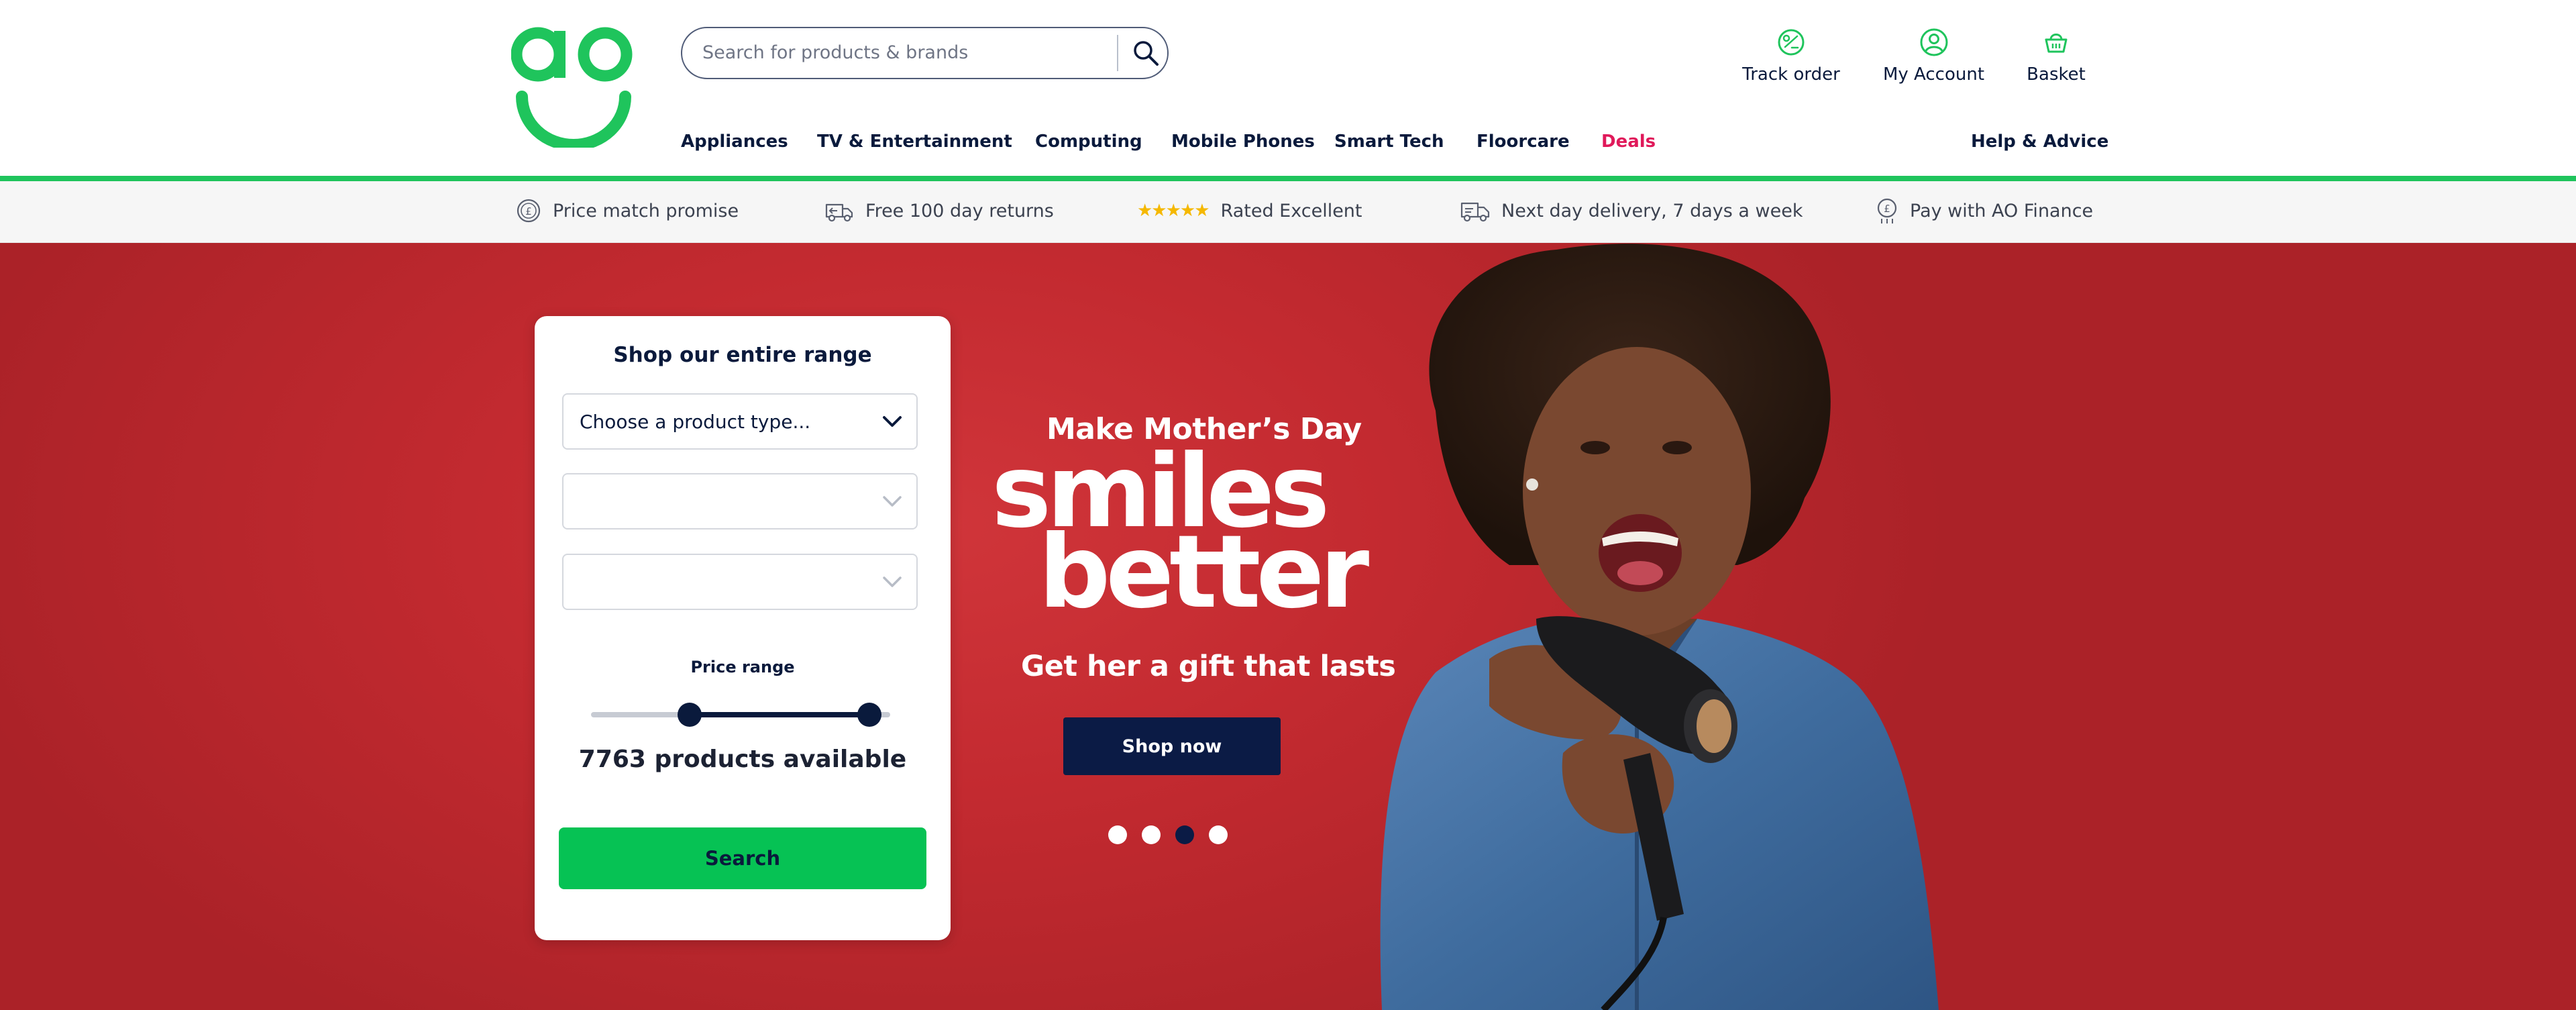 The image size is (2576, 1010). I want to click on search-divider, so click(1117, 53).